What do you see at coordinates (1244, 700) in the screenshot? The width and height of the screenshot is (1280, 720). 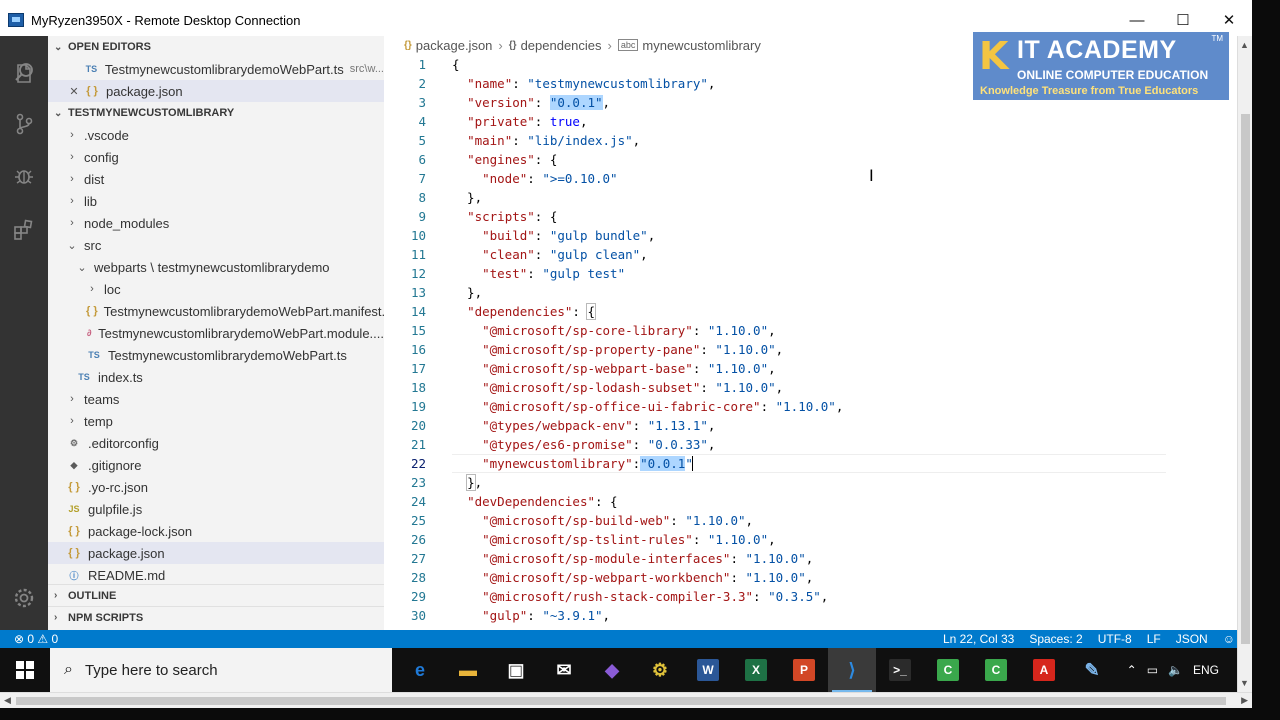 I see `scroll-right-icon: ▶` at bounding box center [1244, 700].